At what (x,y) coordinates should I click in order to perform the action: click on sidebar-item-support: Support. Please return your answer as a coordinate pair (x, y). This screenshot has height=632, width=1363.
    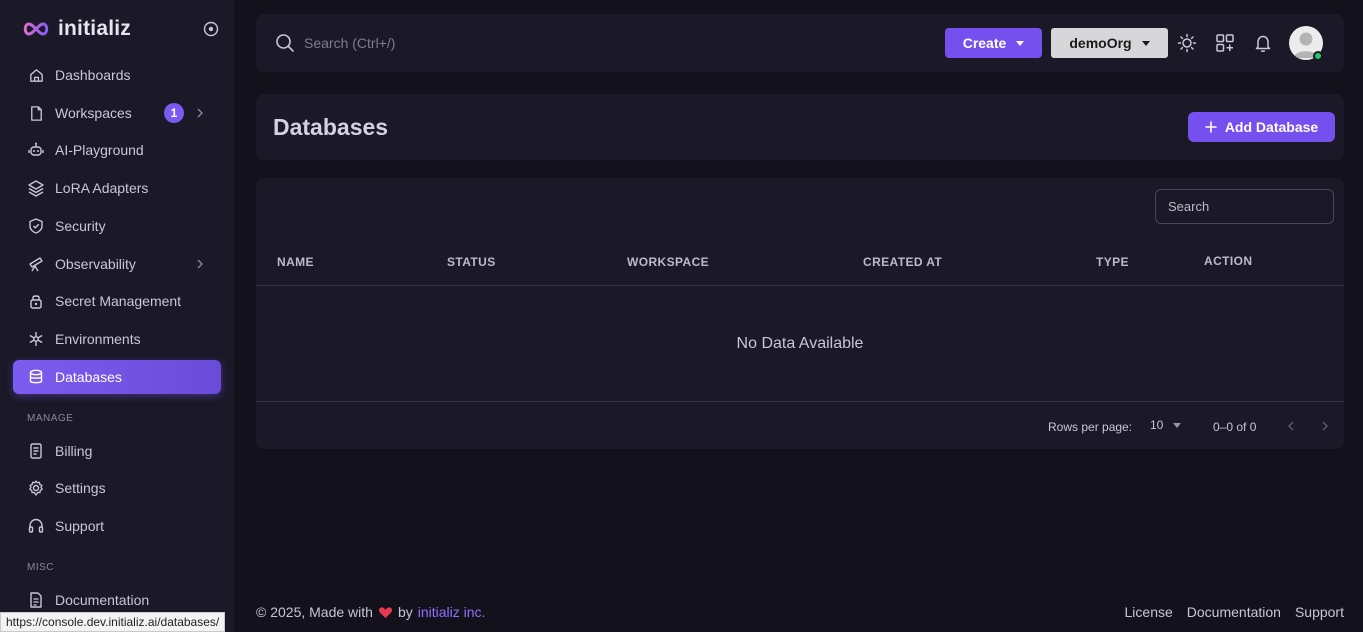
    Looking at the image, I should click on (117, 526).